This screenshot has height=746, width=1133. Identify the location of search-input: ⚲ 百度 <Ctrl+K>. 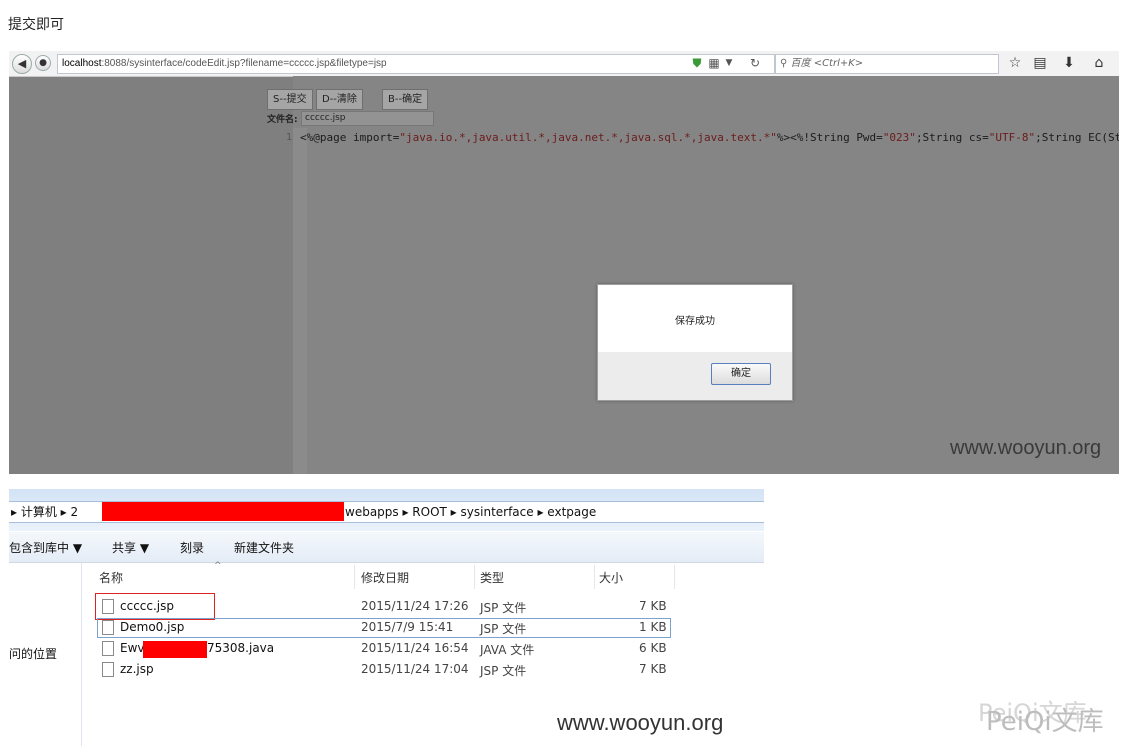
(887, 64).